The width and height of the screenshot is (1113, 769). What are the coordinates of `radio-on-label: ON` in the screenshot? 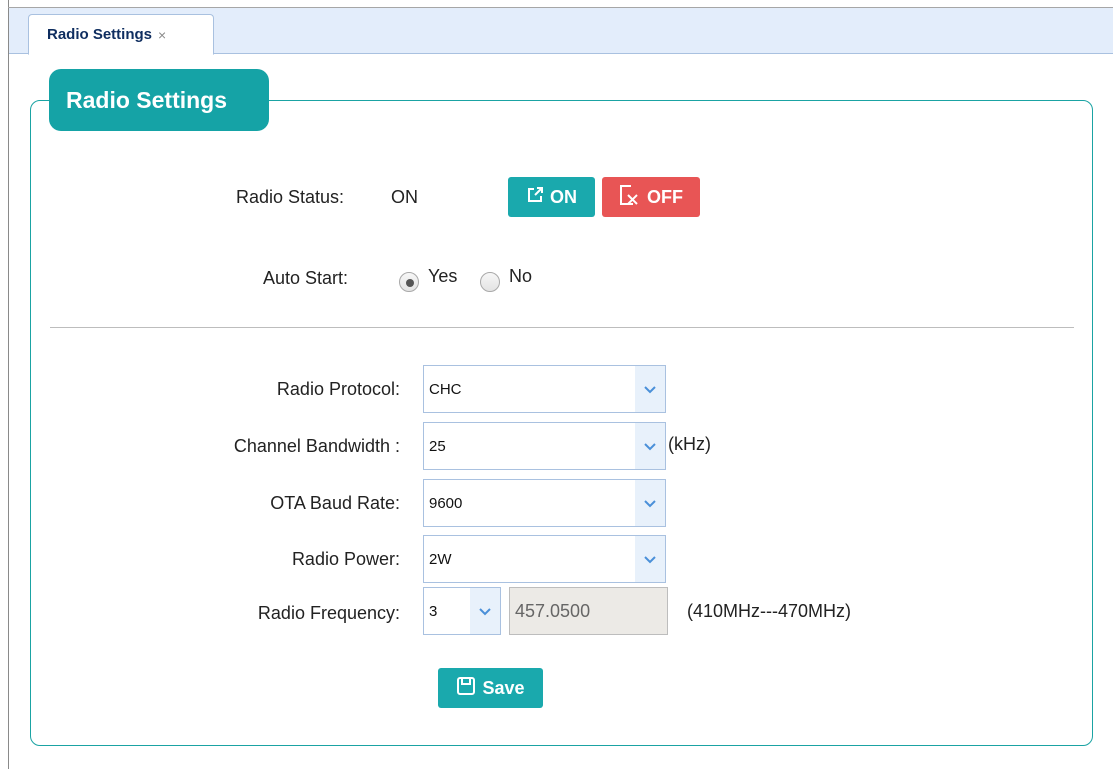 It's located at (563, 196).